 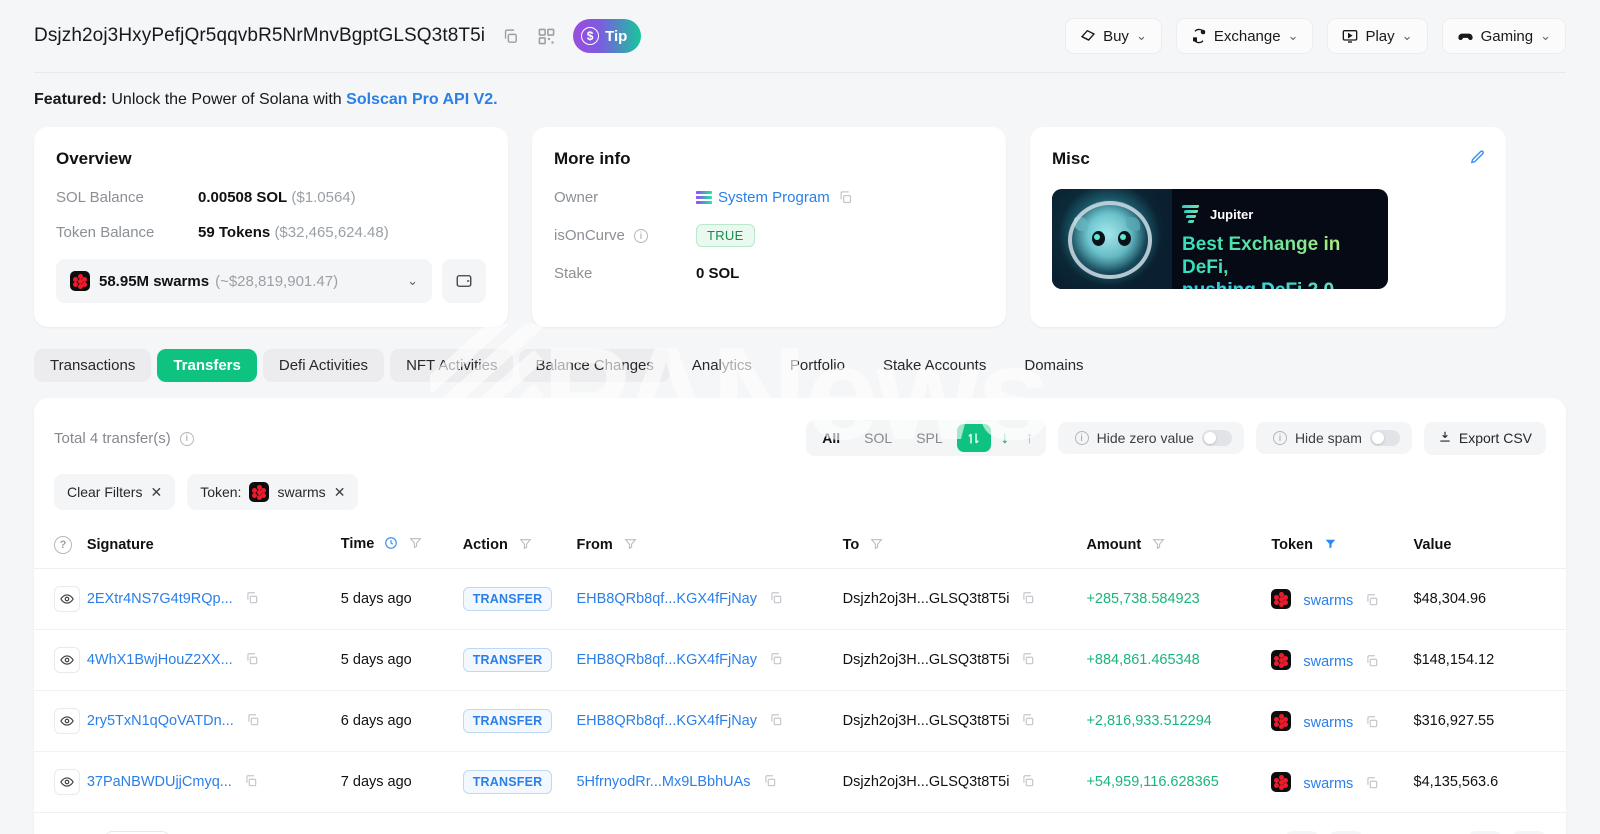 I want to click on tab-analytics: Analytics, so click(x=722, y=365).